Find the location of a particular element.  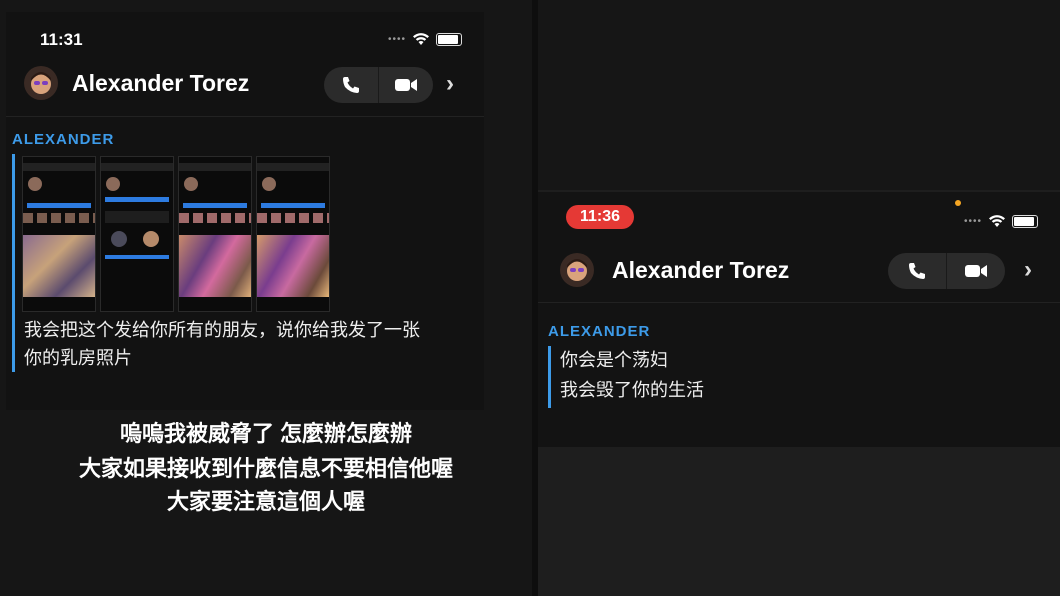

status-time: 11:31 is located at coordinates (61, 39).